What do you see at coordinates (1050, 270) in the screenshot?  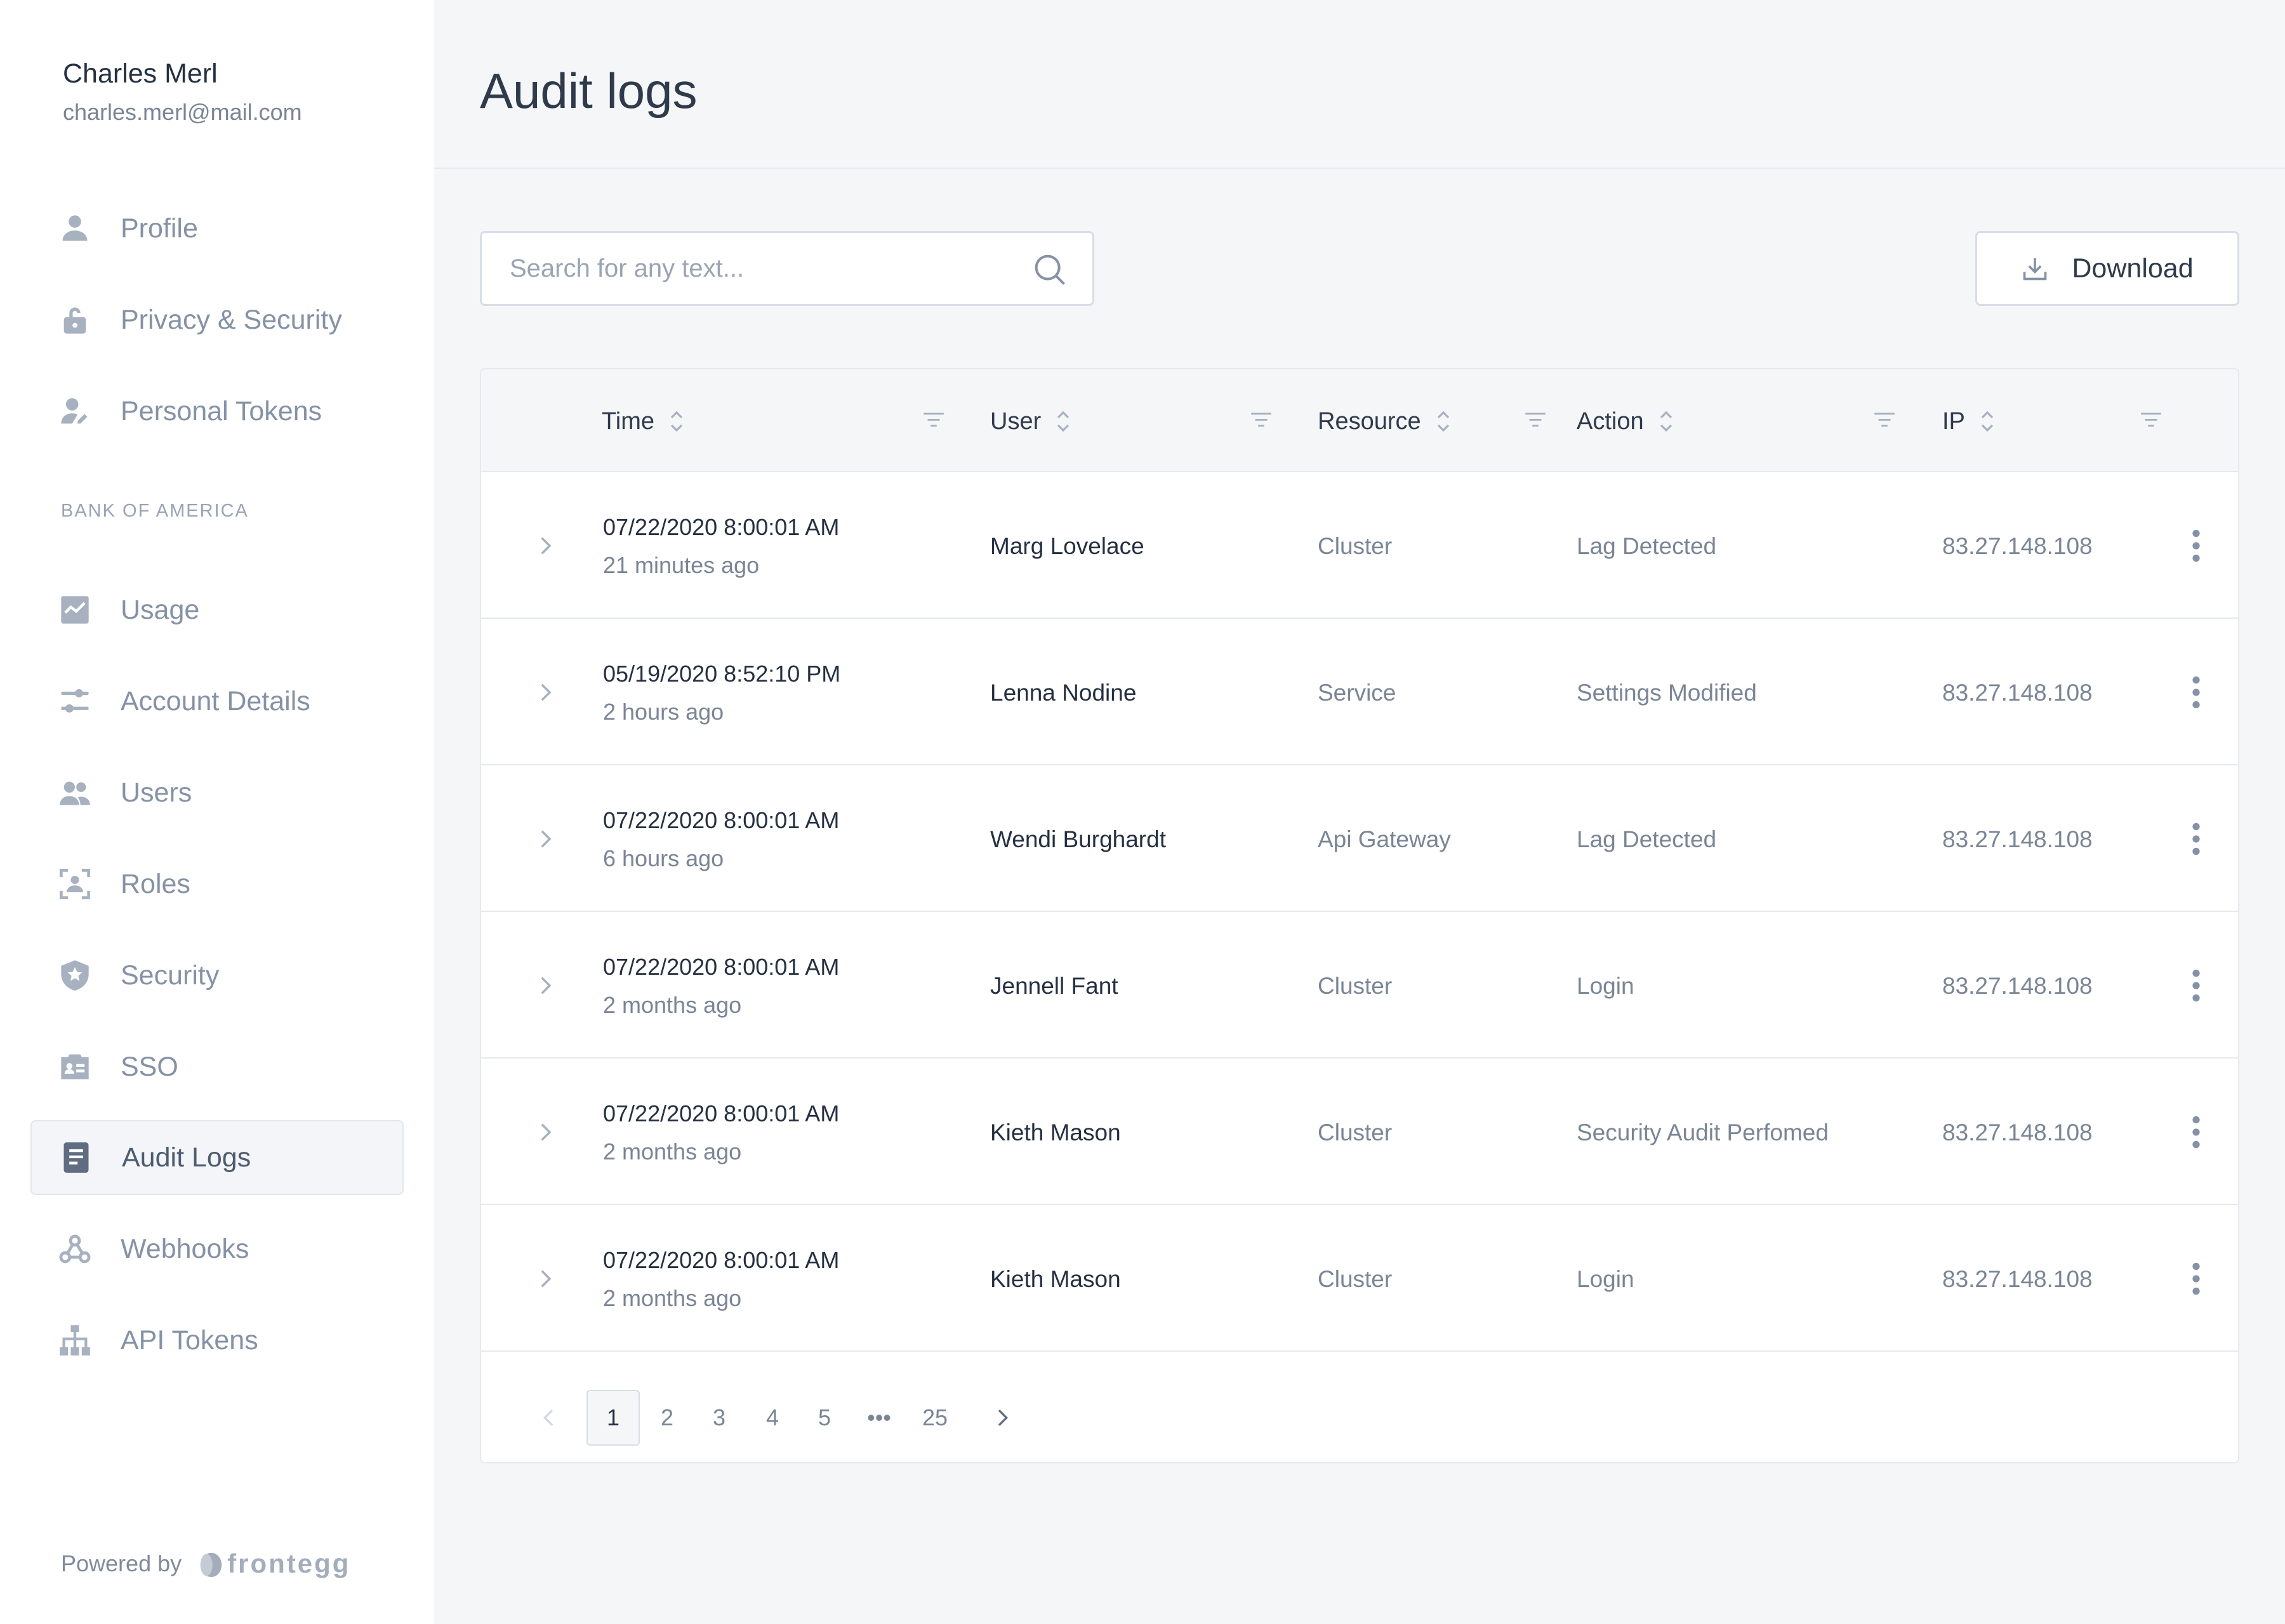 I see `search-icon` at bounding box center [1050, 270].